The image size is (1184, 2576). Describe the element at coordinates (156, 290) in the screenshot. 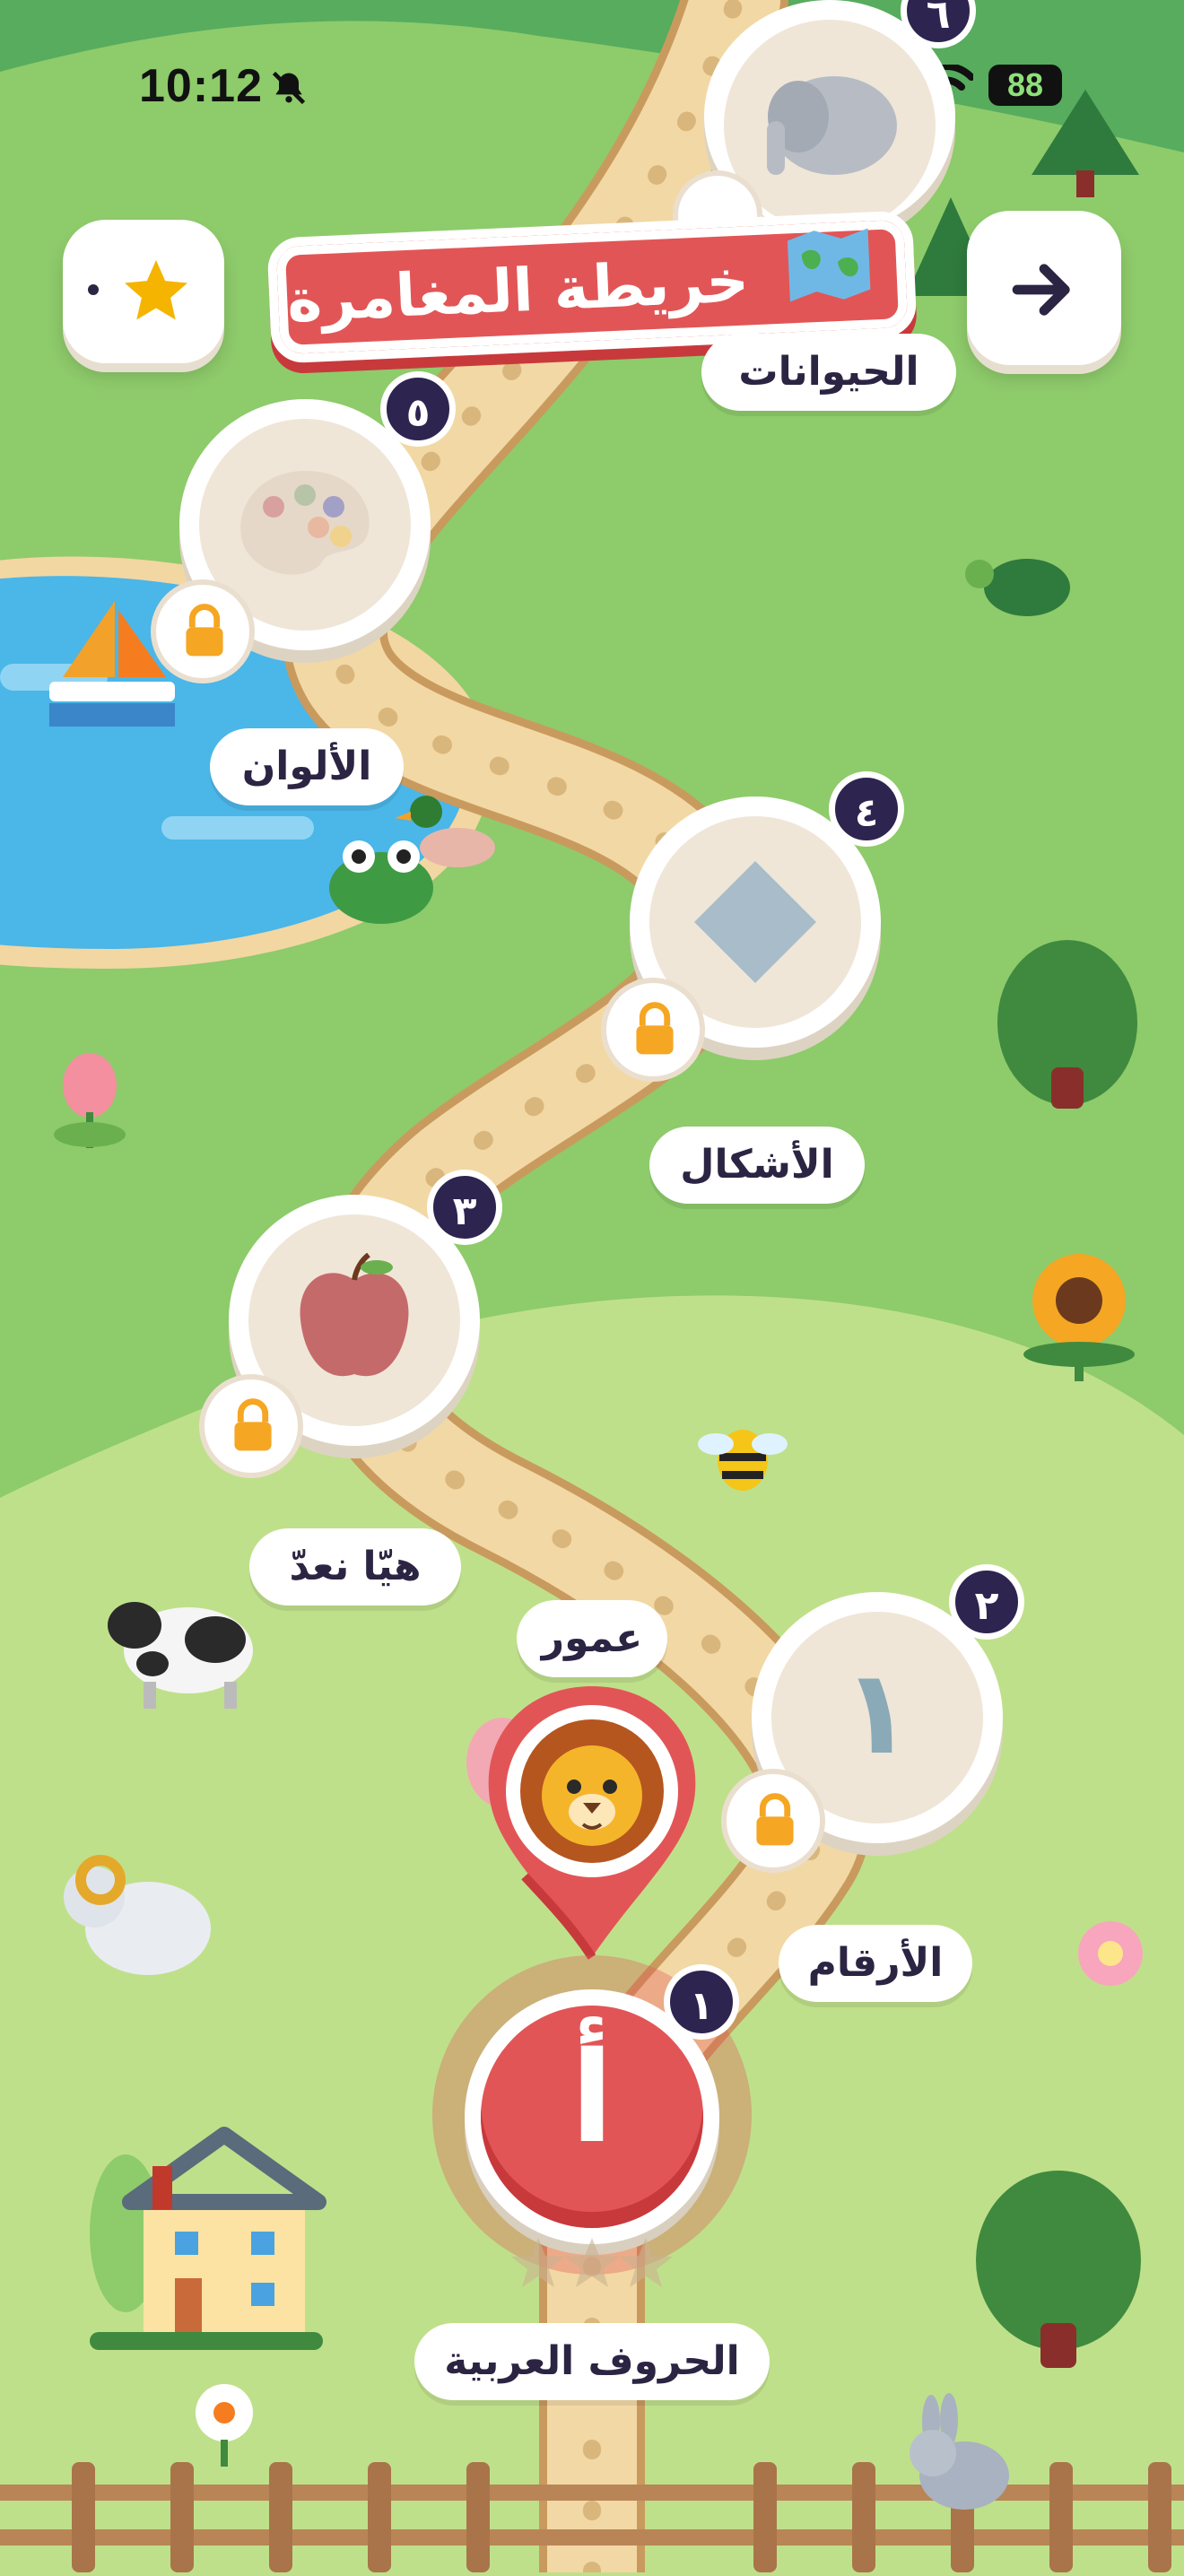

I see `star-icon` at that location.